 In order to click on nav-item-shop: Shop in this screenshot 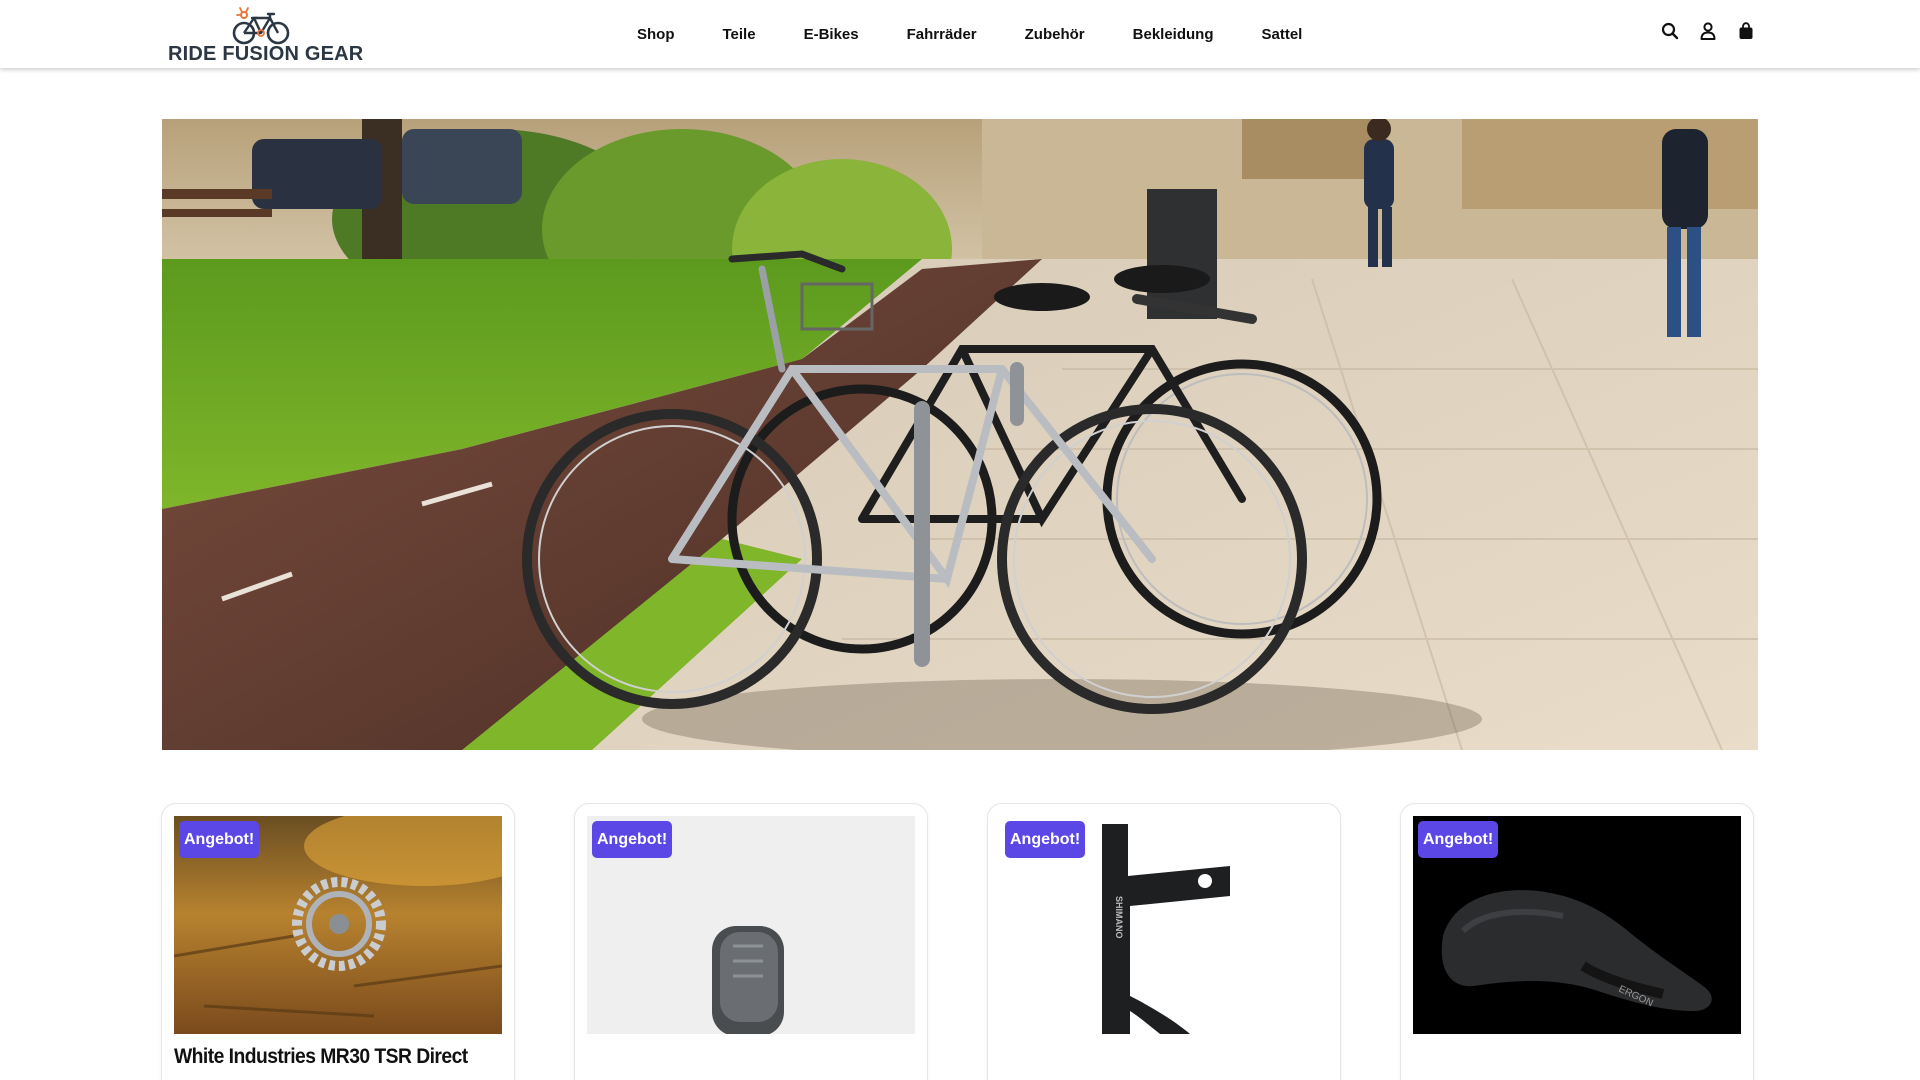, I will do `click(656, 34)`.